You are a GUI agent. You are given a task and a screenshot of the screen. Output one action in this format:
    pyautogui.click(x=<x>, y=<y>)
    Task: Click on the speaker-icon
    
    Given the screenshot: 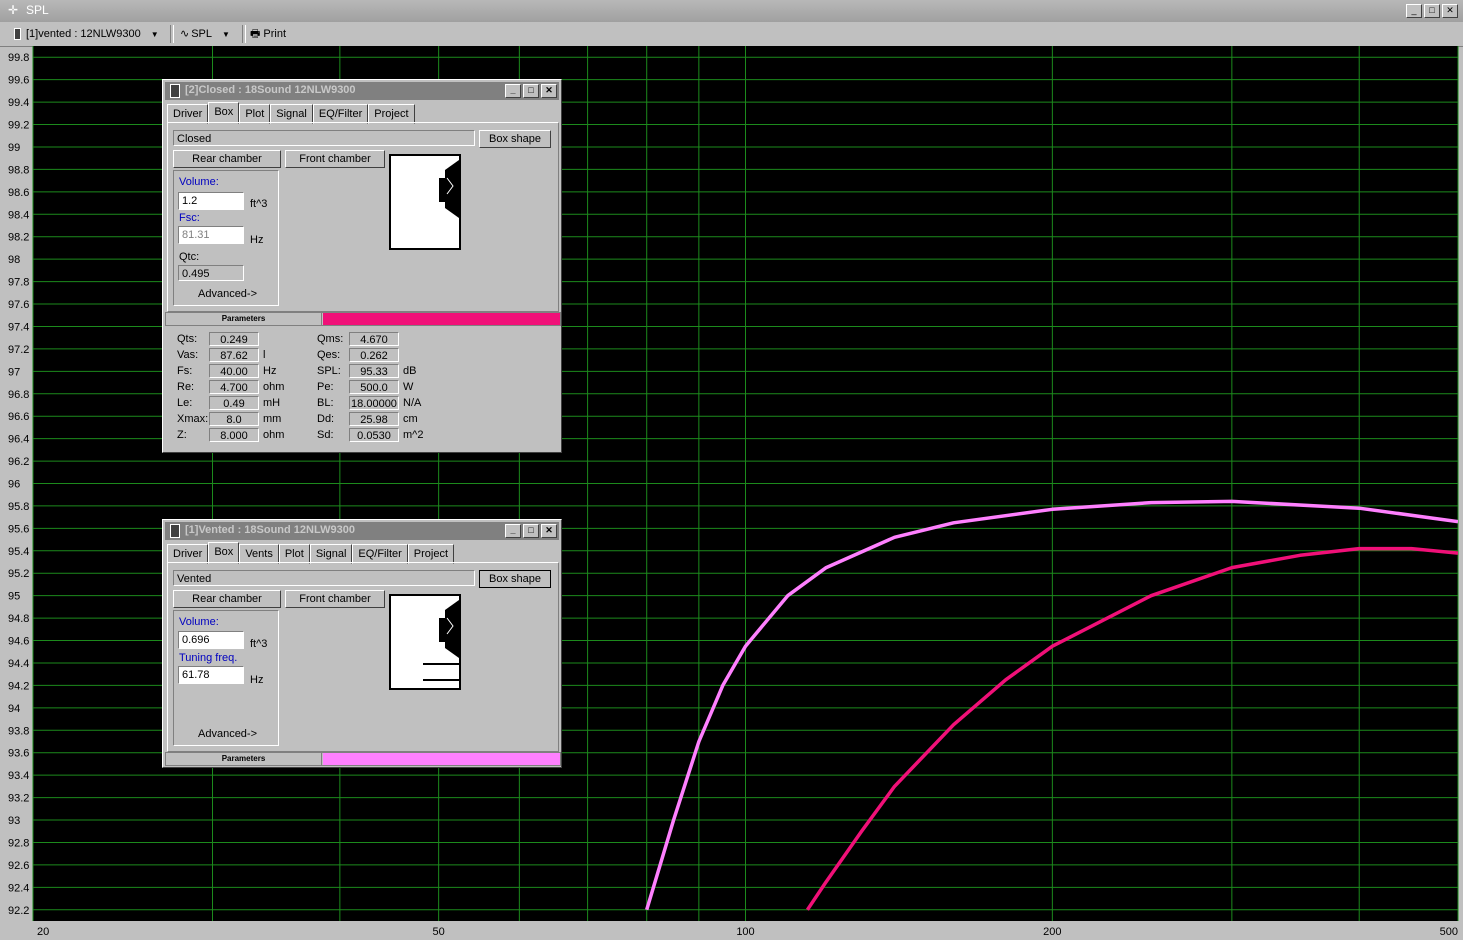 What is the action you would take?
    pyautogui.click(x=17, y=34)
    